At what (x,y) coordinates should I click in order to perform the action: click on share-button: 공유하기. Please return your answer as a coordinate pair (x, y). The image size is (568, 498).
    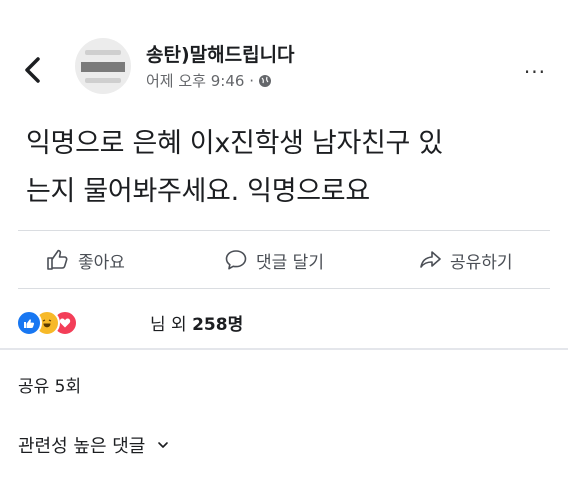
    Looking at the image, I should click on (465, 260).